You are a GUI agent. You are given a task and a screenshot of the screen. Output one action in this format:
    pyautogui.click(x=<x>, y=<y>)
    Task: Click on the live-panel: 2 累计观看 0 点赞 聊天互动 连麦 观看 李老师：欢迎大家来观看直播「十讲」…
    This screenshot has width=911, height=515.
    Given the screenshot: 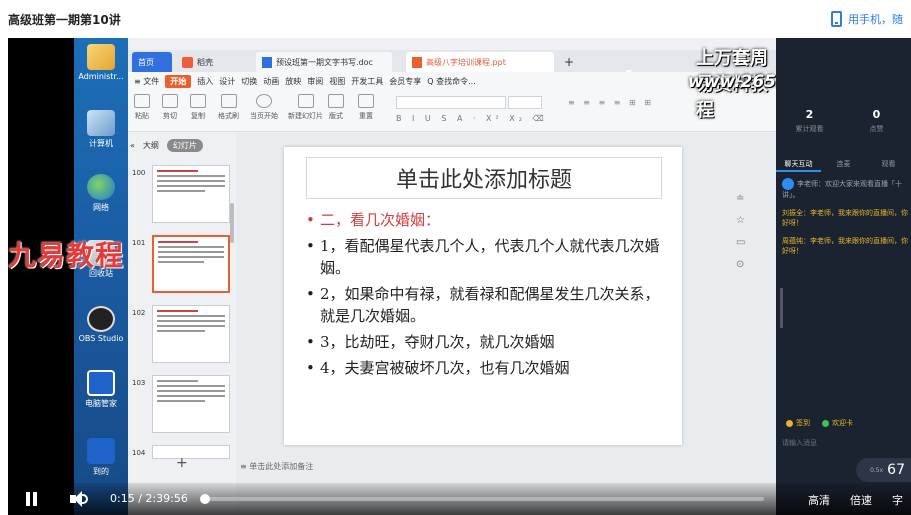 What is the action you would take?
    pyautogui.click(x=843, y=276)
    